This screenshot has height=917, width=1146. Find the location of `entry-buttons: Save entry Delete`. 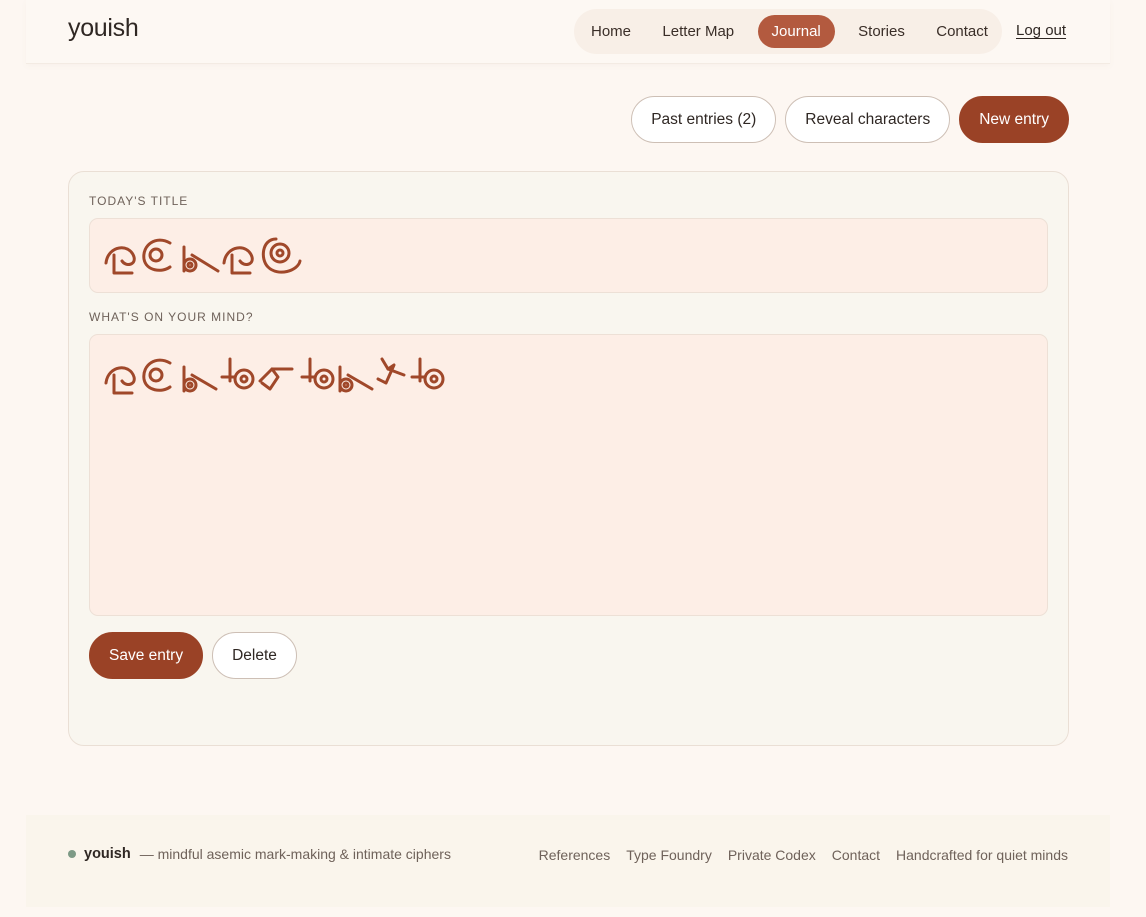

entry-buttons: Save entry Delete is located at coordinates (193, 655).